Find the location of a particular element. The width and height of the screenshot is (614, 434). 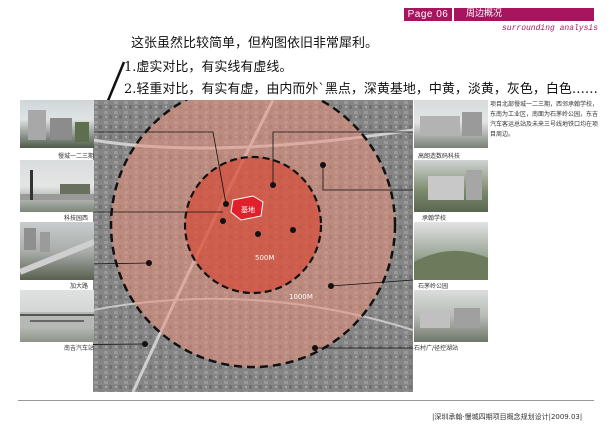

caption-right-2: 承翰学校 is located at coordinates (434, 218).